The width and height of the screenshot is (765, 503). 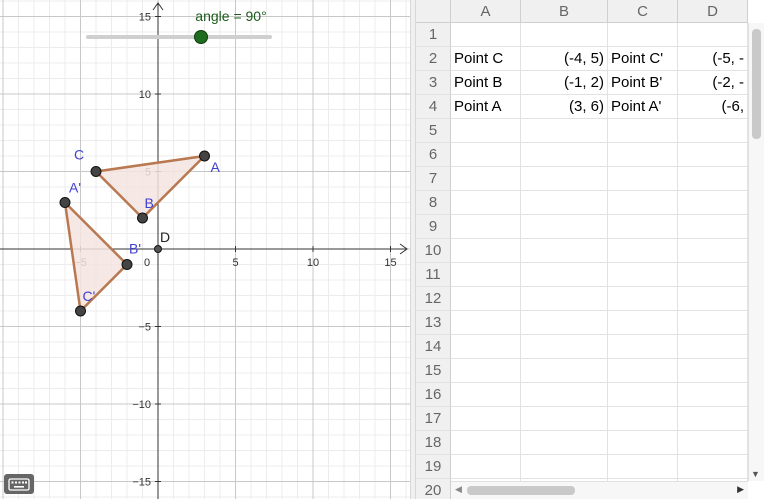 What do you see at coordinates (756, 252) in the screenshot?
I see `vertical-scrollbar: ▼` at bounding box center [756, 252].